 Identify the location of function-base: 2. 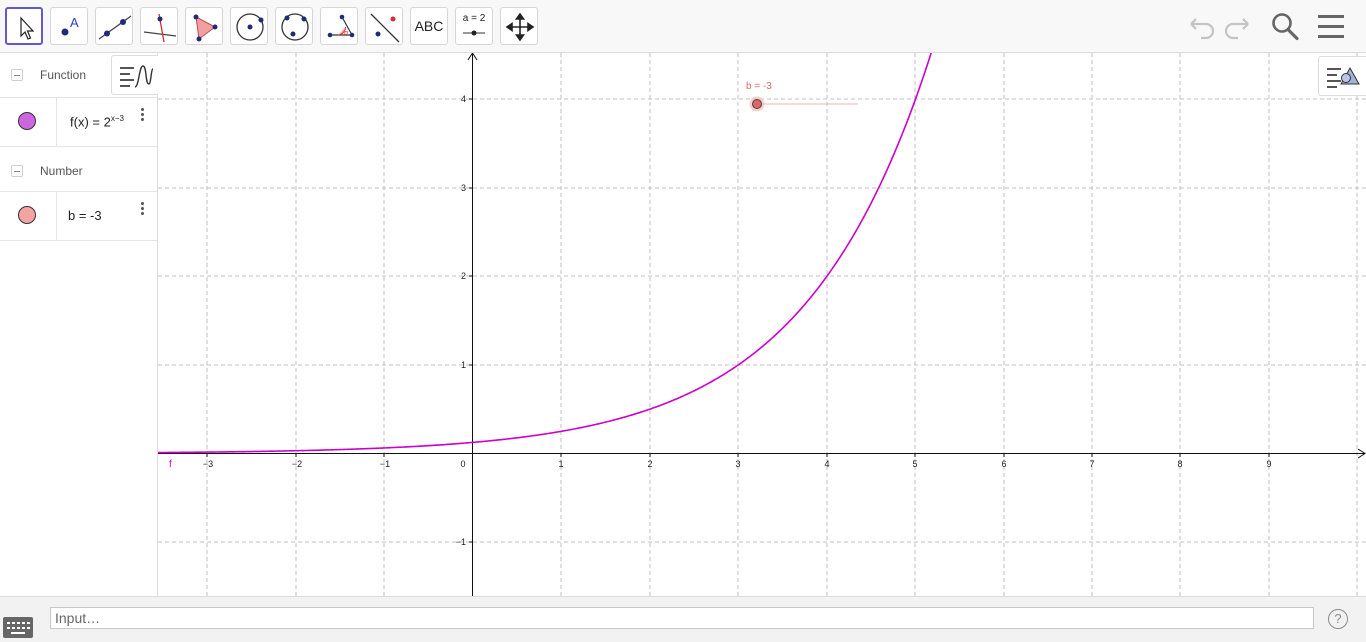
(107, 122).